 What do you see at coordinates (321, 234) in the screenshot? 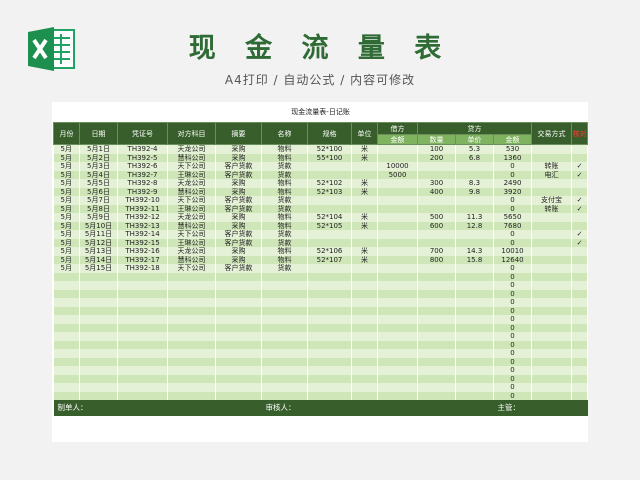
I see `table-row: 5月 5月11日 TH392-14 天下公司 客户货款 货款 0 ✓` at bounding box center [321, 234].